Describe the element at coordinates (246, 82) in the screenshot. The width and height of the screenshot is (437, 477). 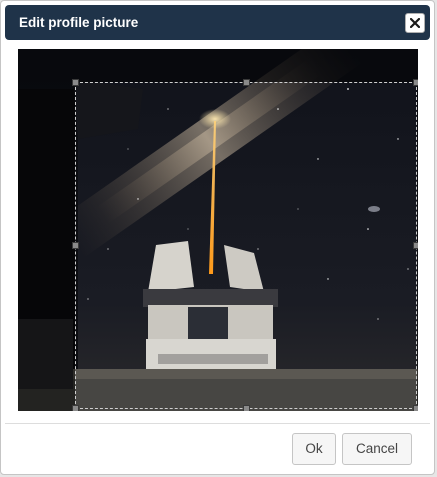
I see `crop-handle-top` at that location.